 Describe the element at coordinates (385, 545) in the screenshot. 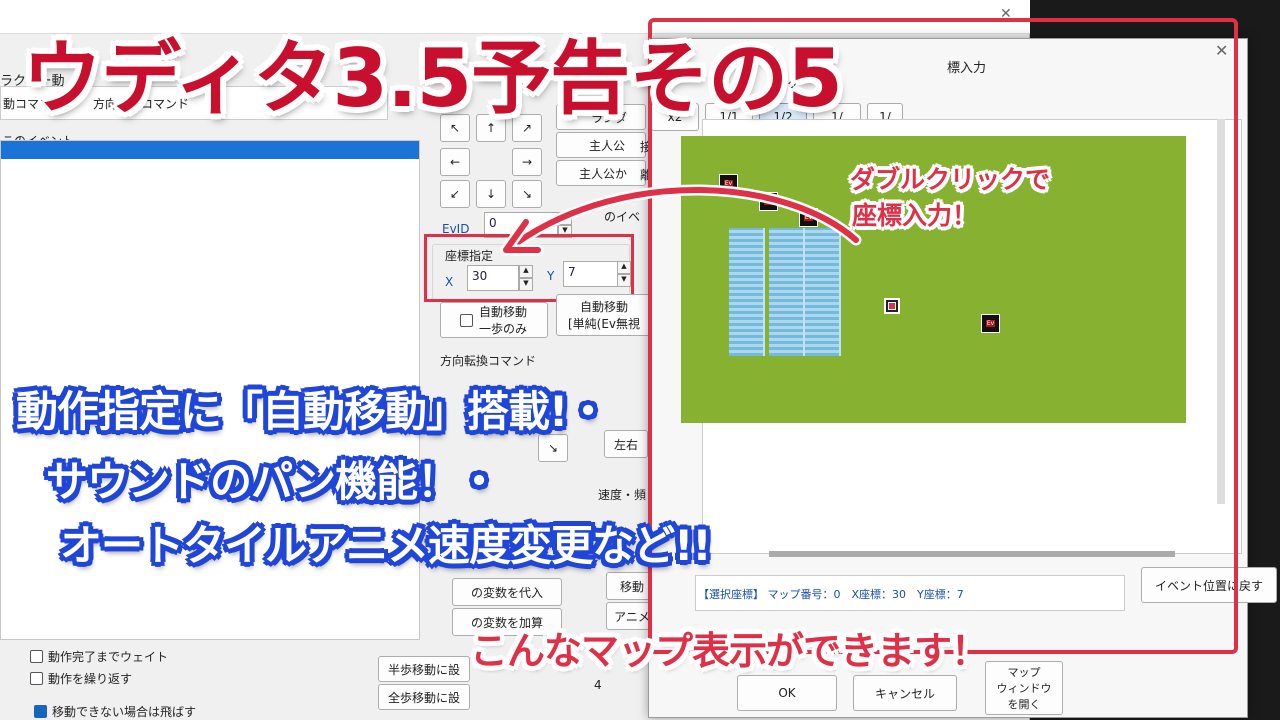

I see `feature-line-3: オートタイルアニメ速度変更など!!` at that location.